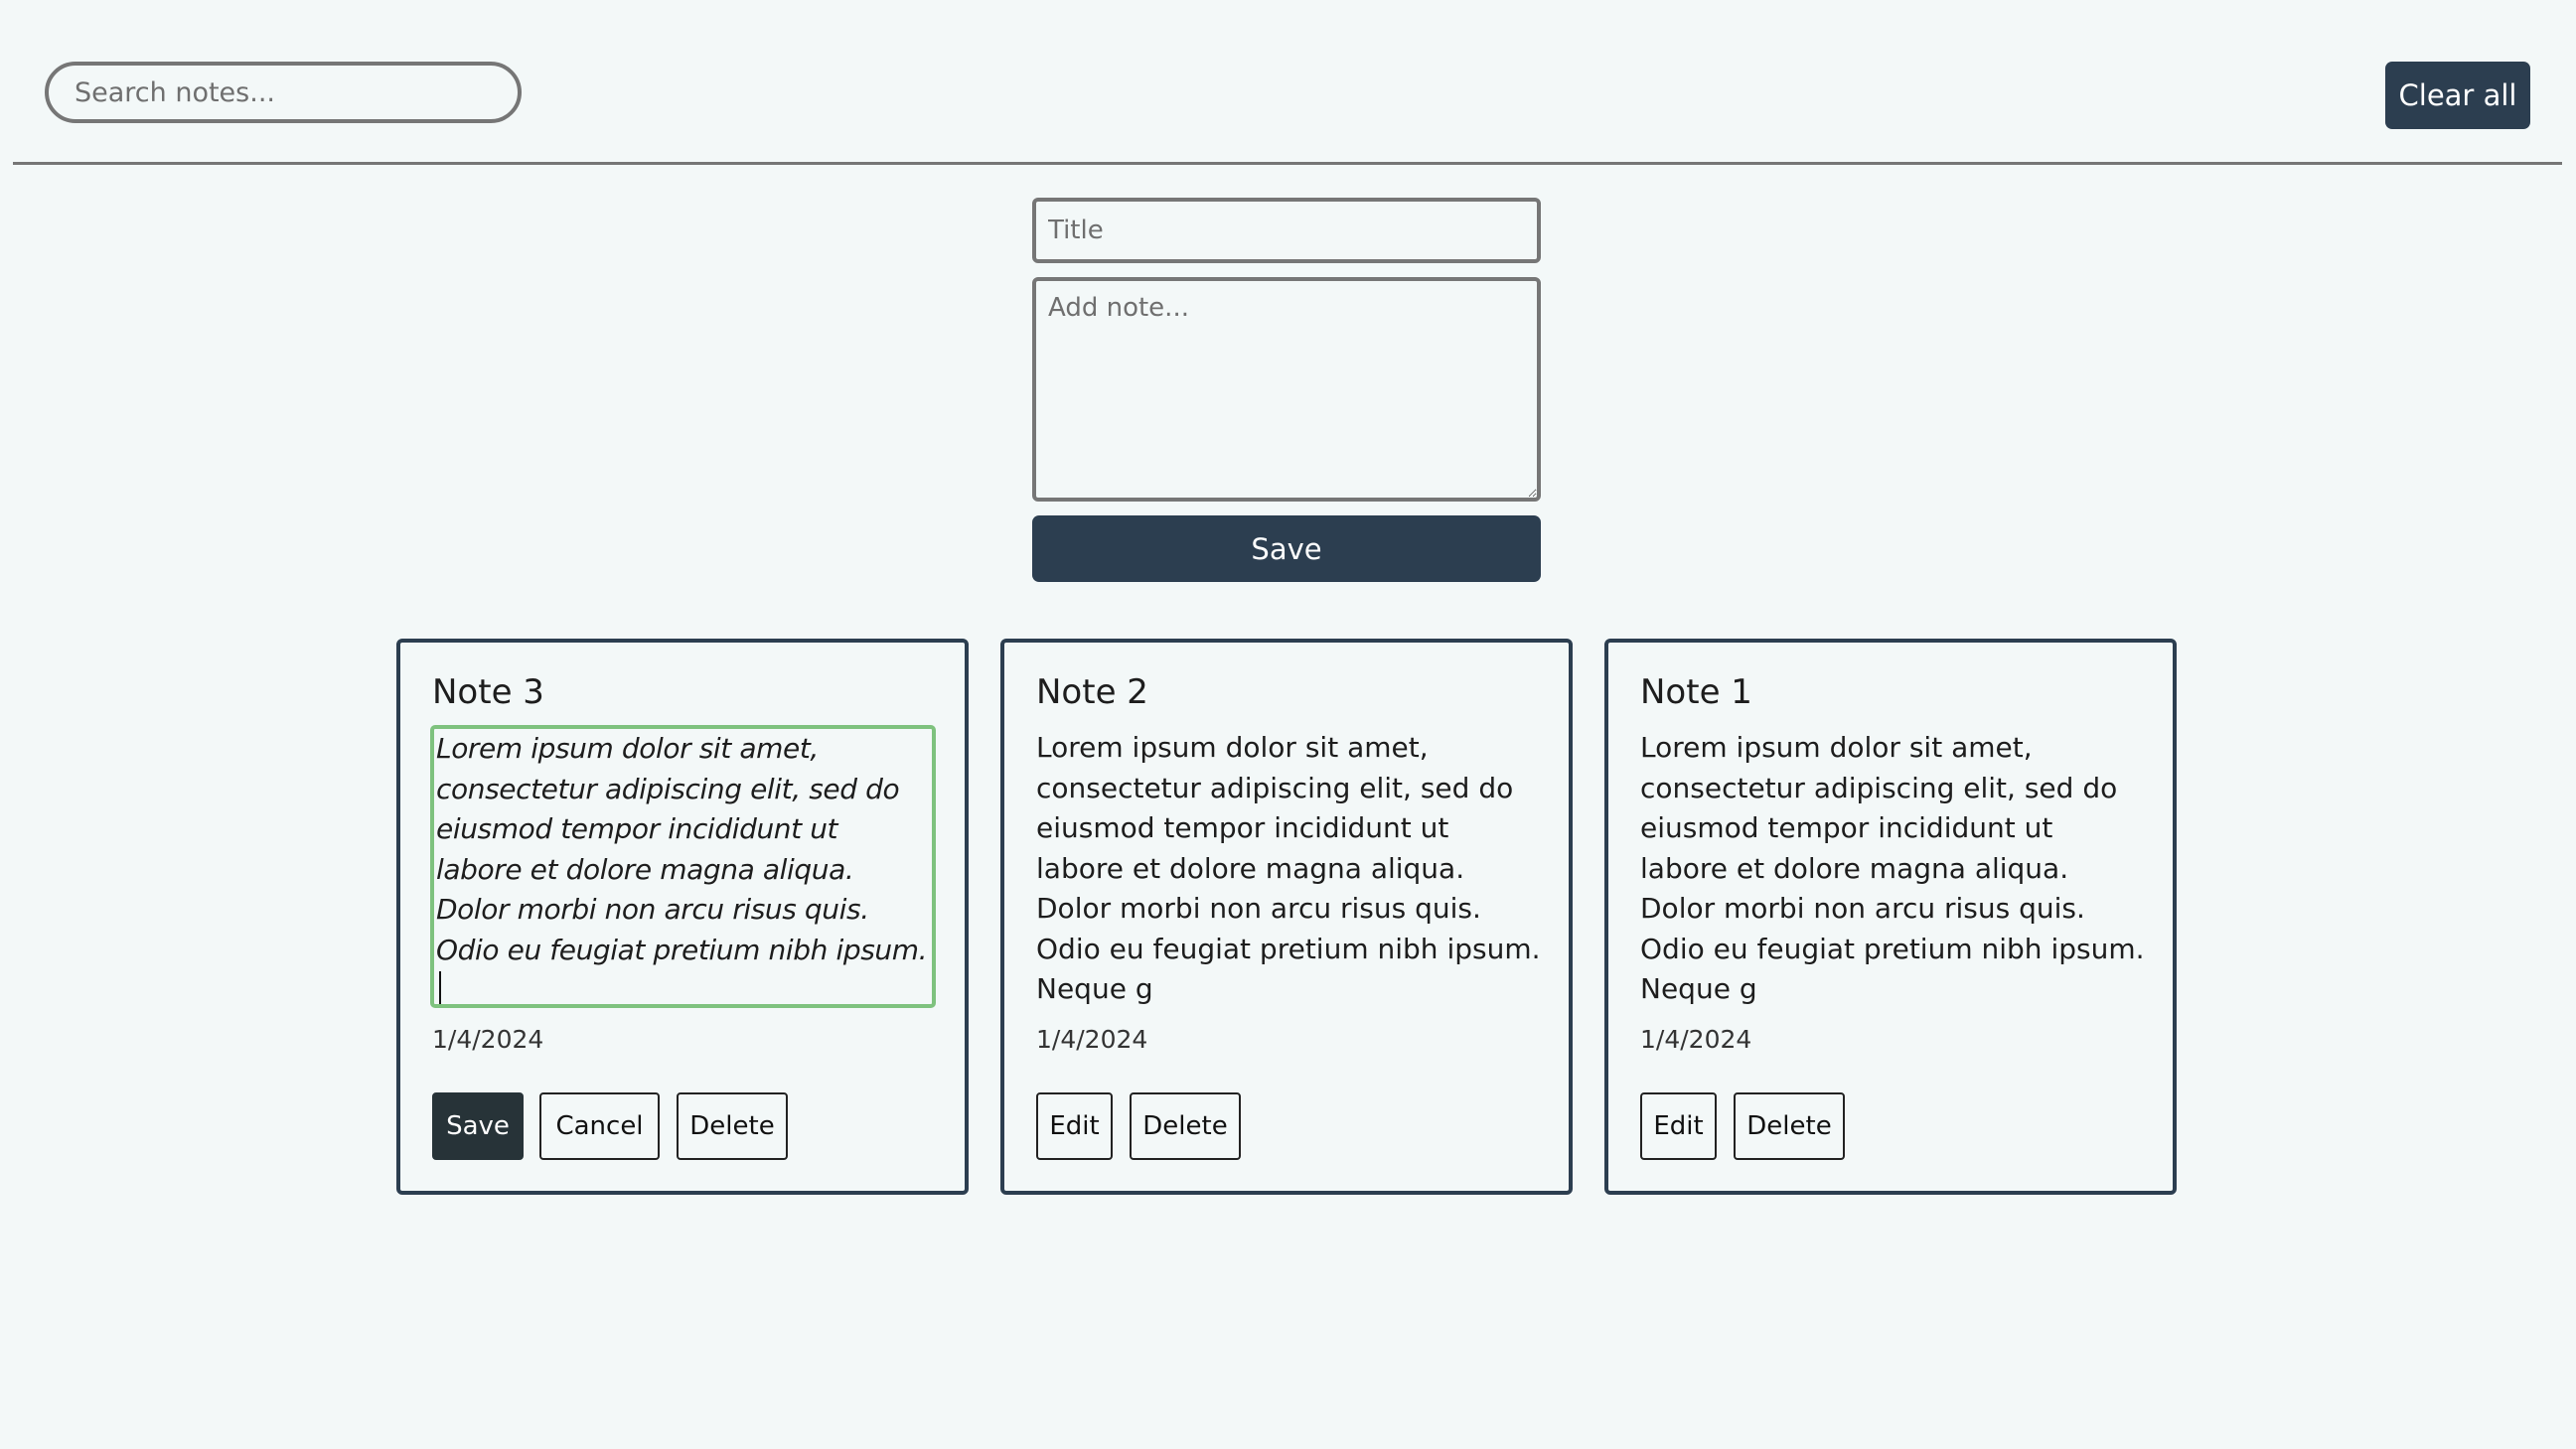 The width and height of the screenshot is (2576, 1449). I want to click on note-textarea, so click(1286, 389).